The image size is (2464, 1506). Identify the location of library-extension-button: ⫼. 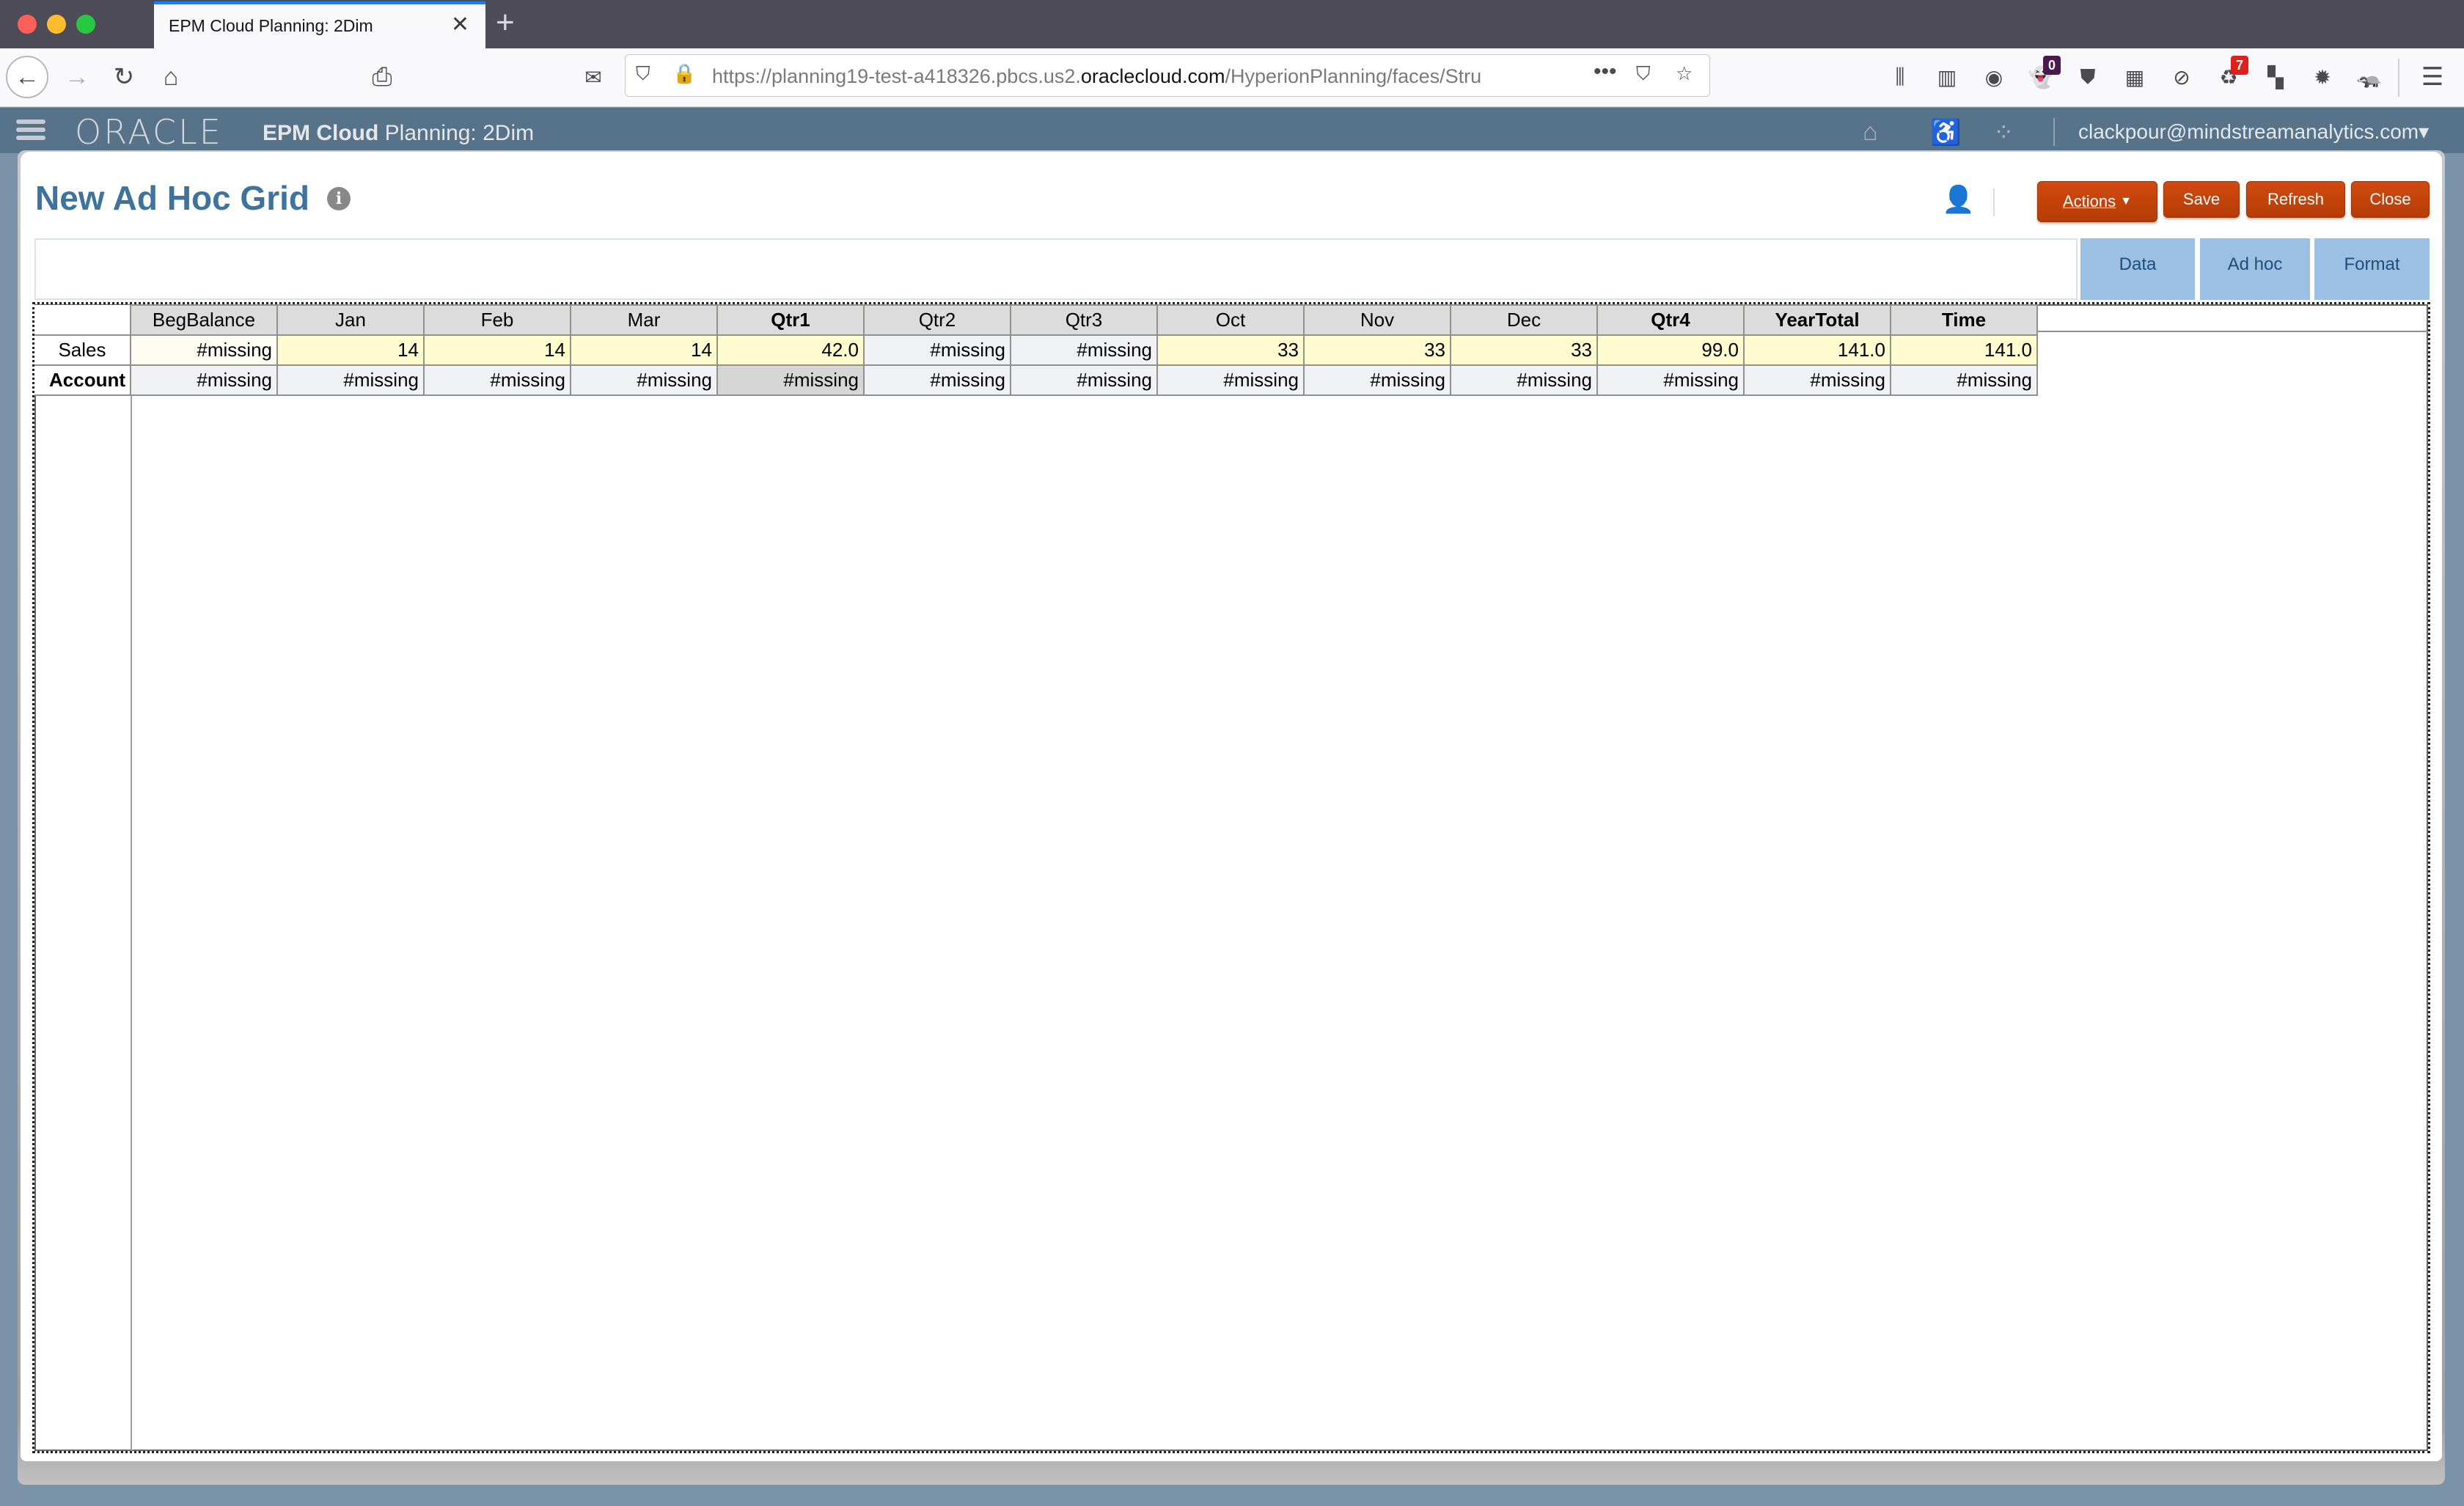
(1900, 77).